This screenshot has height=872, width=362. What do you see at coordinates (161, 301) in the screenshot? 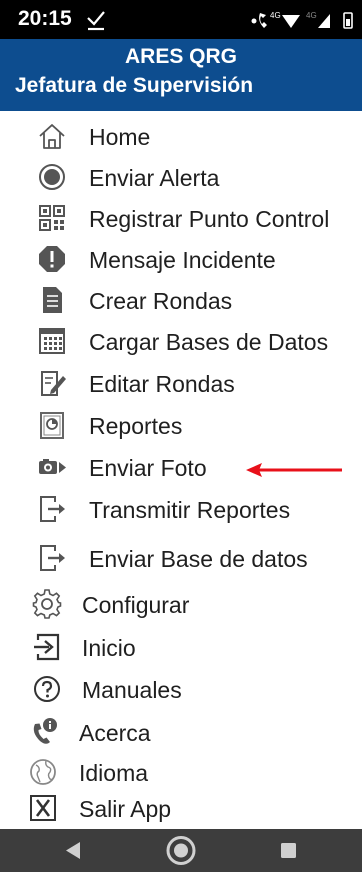
I see `menu-label: Crear Rondas` at bounding box center [161, 301].